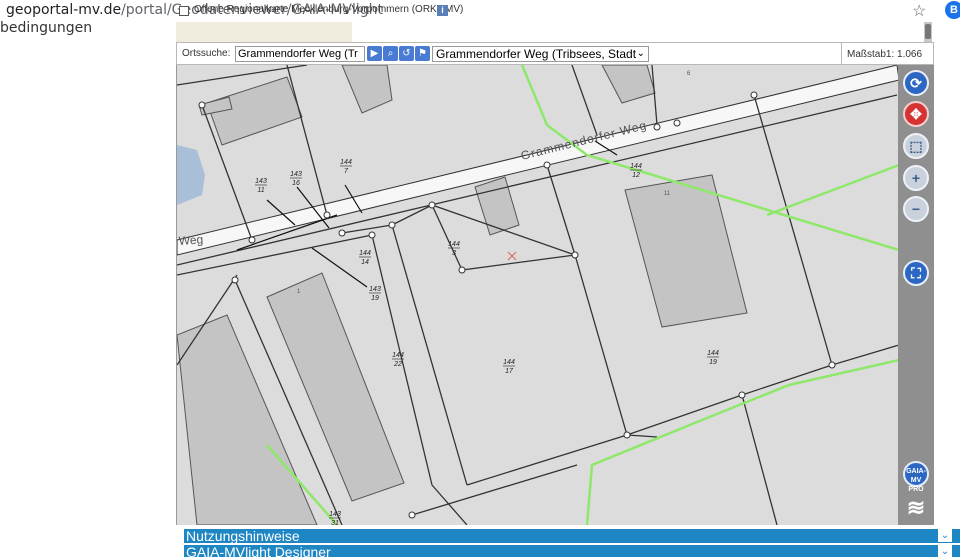 The image size is (960, 557). What do you see at coordinates (374, 53) in the screenshot?
I see `play-search-icon: ▶` at bounding box center [374, 53].